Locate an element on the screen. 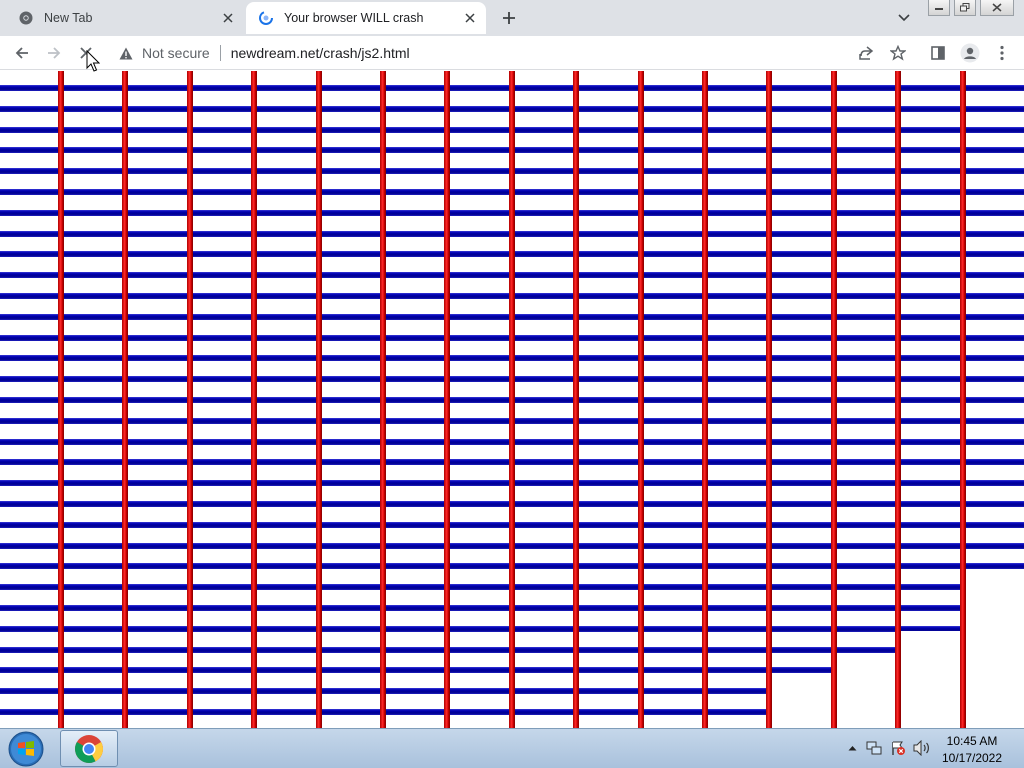 The width and height of the screenshot is (1024, 768). share-icon is located at coordinates (866, 53).